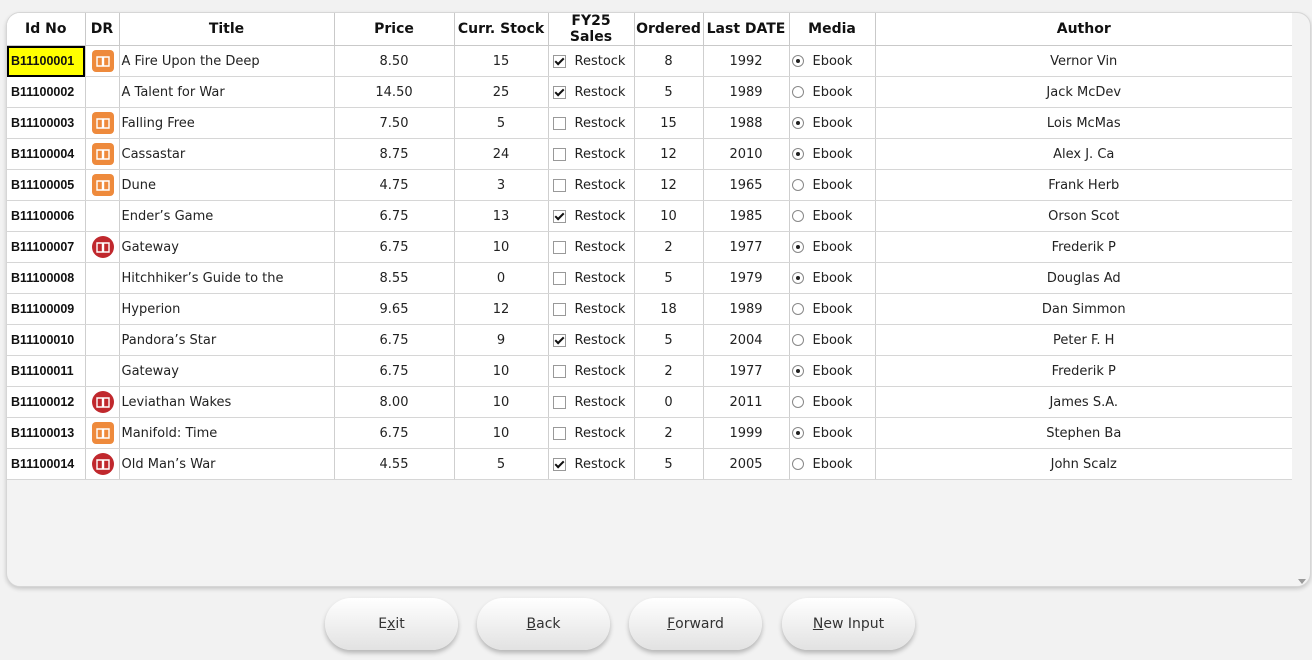 The height and width of the screenshot is (660, 1312). I want to click on stock-cell: 13, so click(501, 216).